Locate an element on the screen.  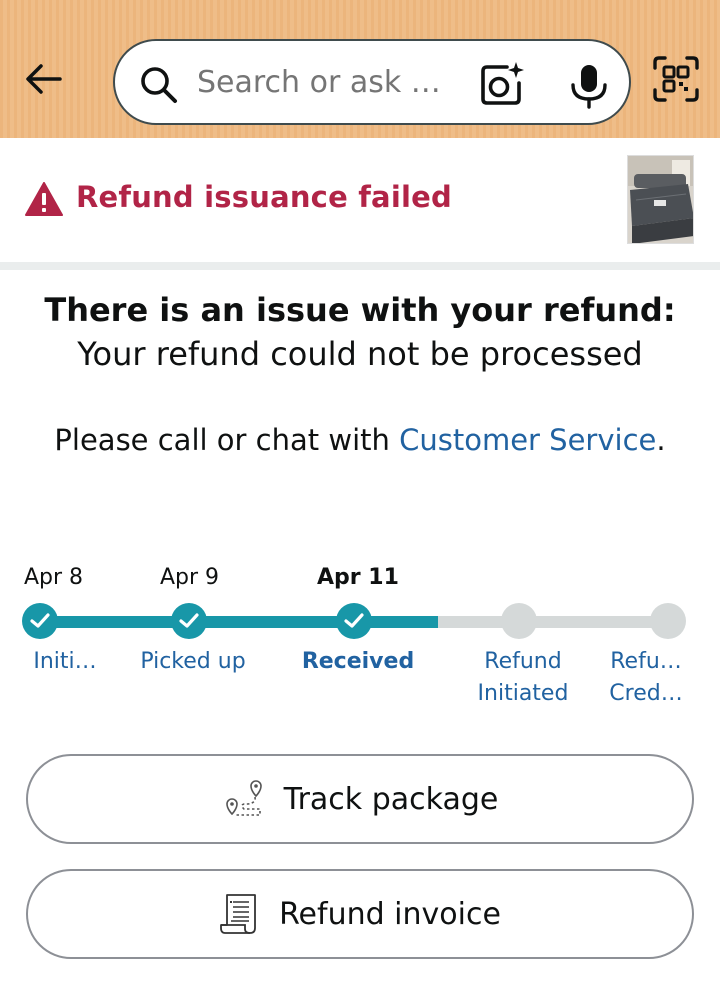
contact-suffix: . is located at coordinates (661, 440).